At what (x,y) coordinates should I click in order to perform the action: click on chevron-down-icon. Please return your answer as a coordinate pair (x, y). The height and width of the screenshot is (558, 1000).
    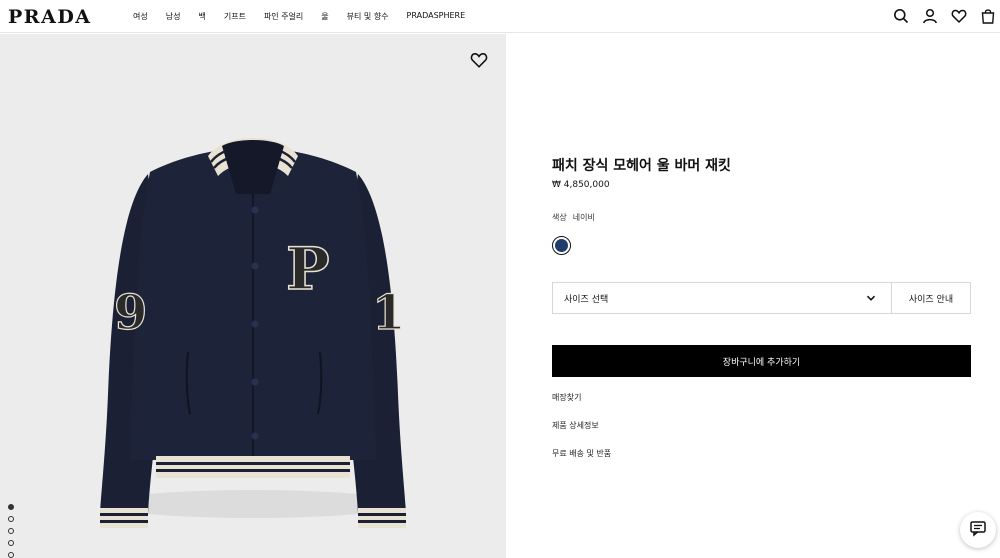
    Looking at the image, I should click on (871, 298).